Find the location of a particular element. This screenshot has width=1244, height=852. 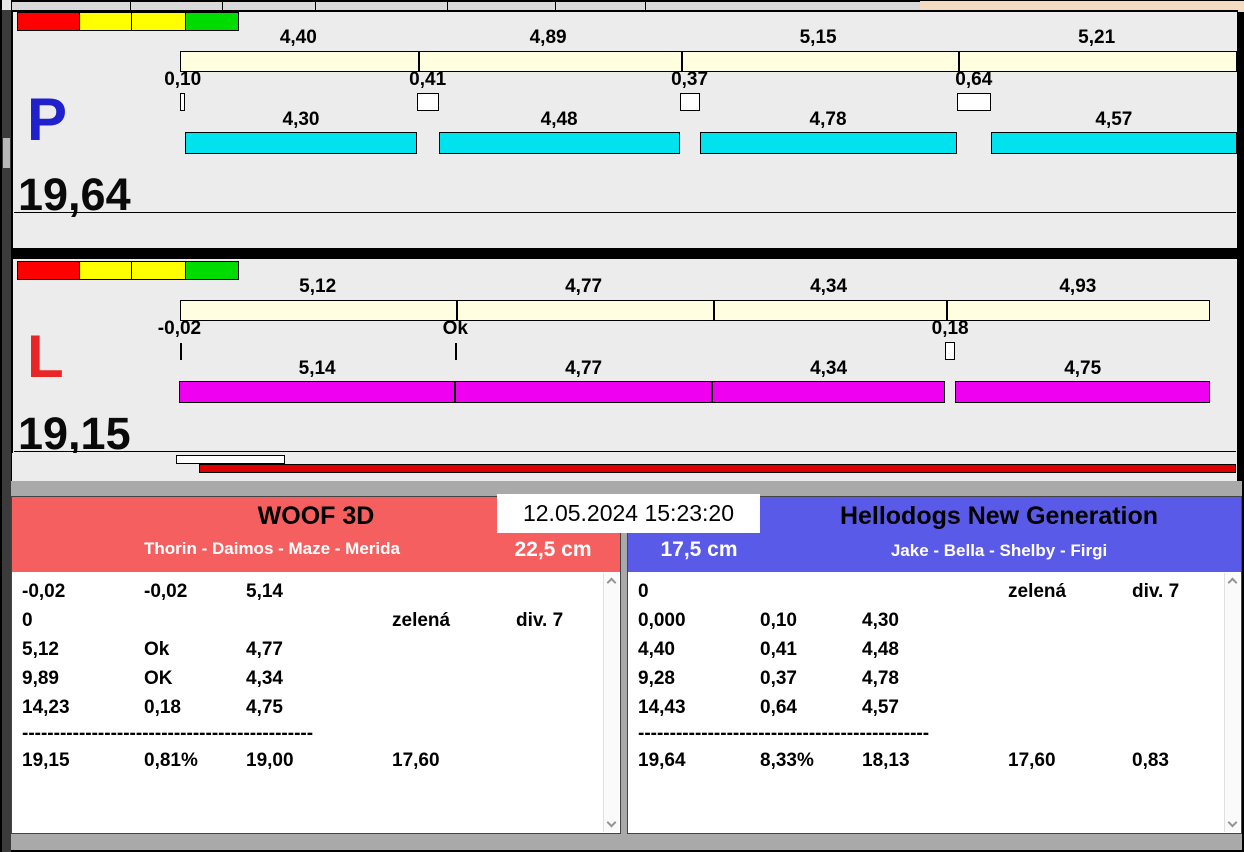

result-row: 9,89 OK 4,34 is located at coordinates (314, 678).